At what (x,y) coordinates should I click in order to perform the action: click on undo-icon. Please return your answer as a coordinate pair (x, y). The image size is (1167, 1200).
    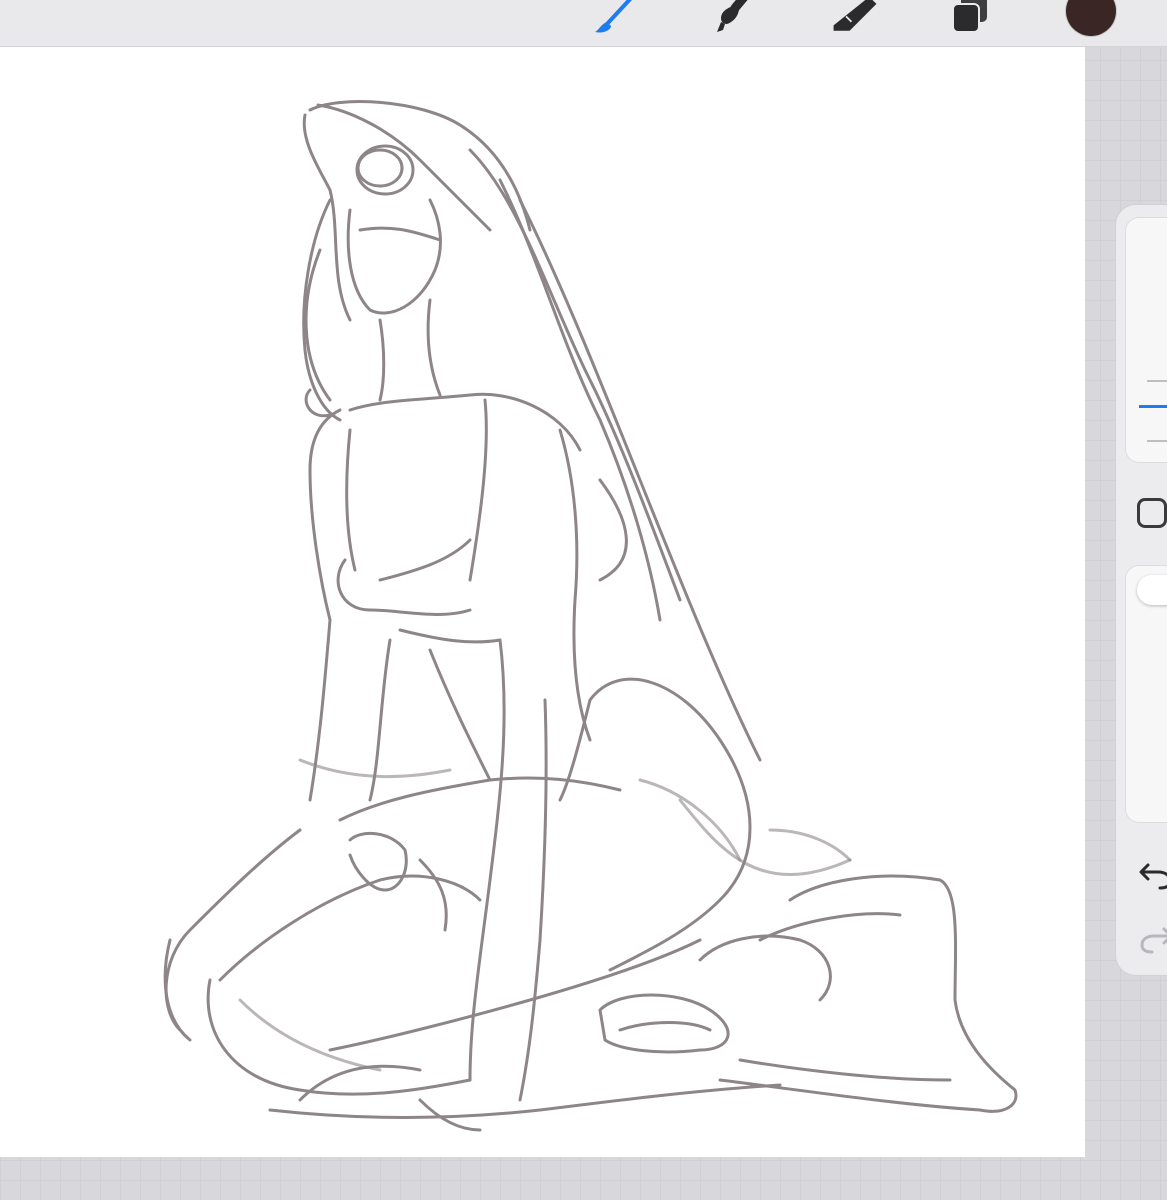
    Looking at the image, I should click on (1153, 876).